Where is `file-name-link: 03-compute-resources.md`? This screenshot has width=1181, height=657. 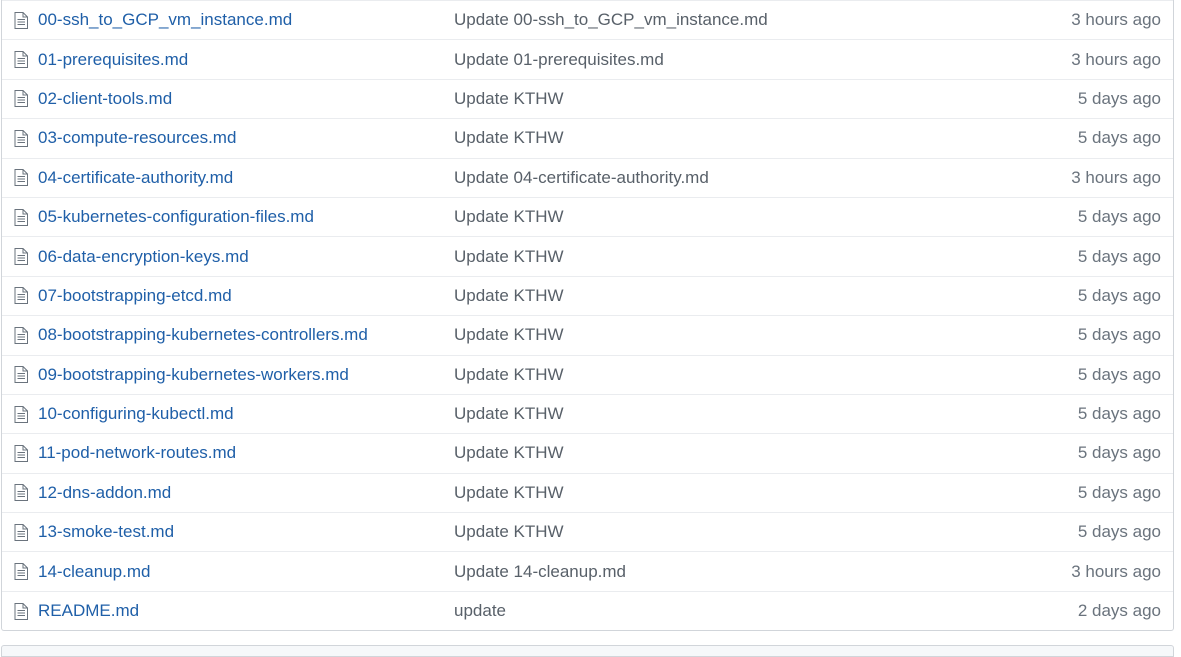
file-name-link: 03-compute-resources.md is located at coordinates (137, 137).